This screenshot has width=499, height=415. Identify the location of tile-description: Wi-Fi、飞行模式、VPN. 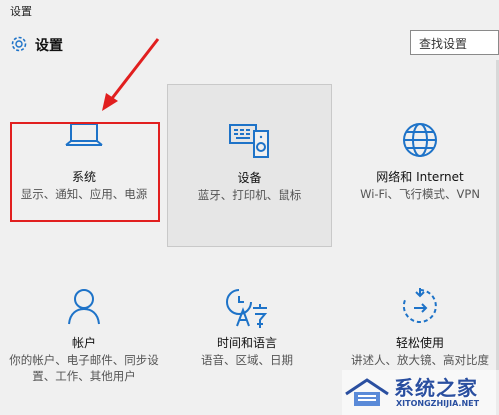
(420, 194).